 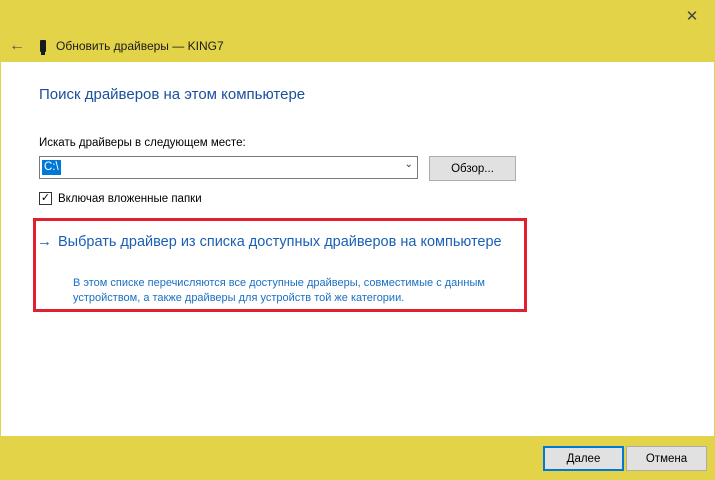 What do you see at coordinates (583, 458) in the screenshot?
I see `next-button: Далее` at bounding box center [583, 458].